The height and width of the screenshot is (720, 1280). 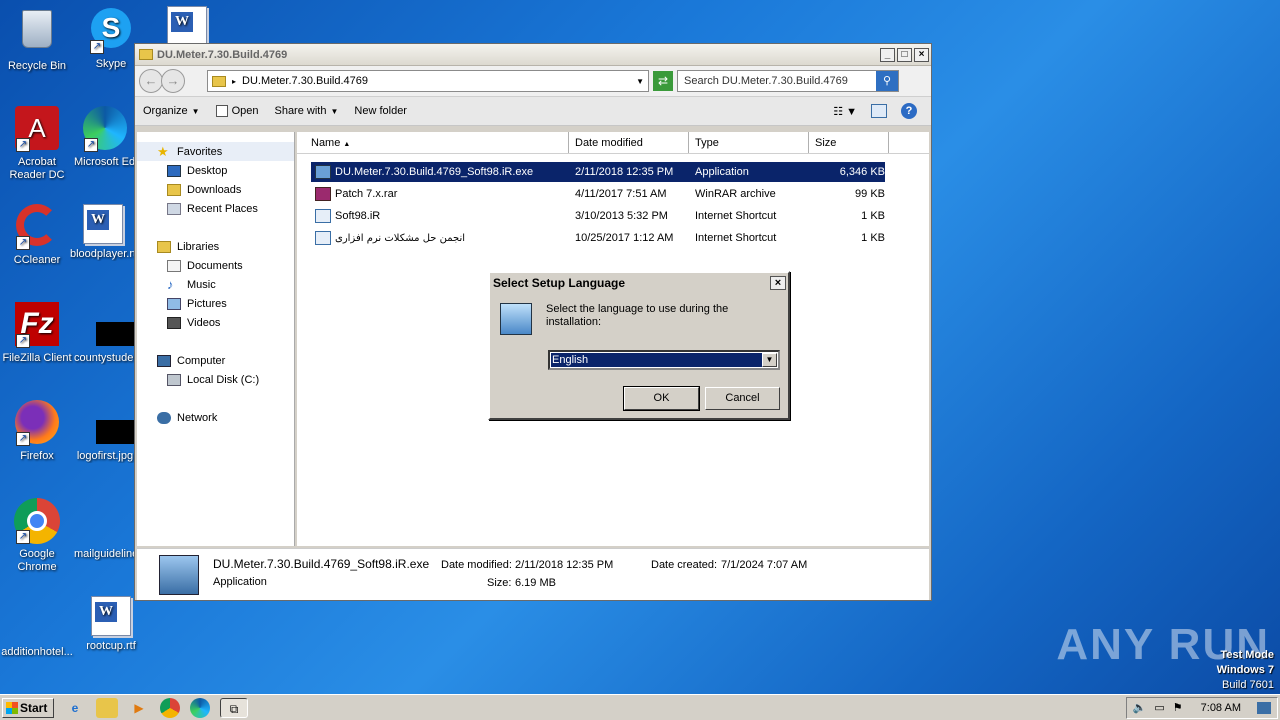 I want to click on desktop-icon-rootcup: W rootcup.rtf, so click(x=111, y=624).